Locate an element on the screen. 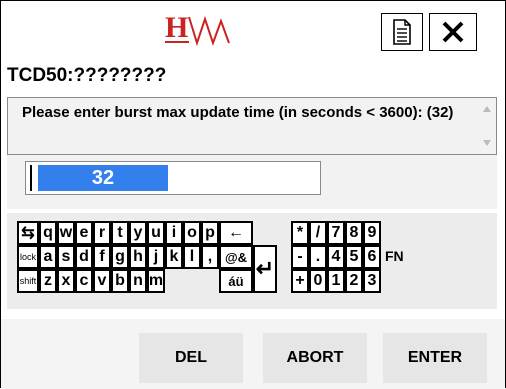 This screenshot has width=506, height=389. key-a: a is located at coordinates (48, 257).